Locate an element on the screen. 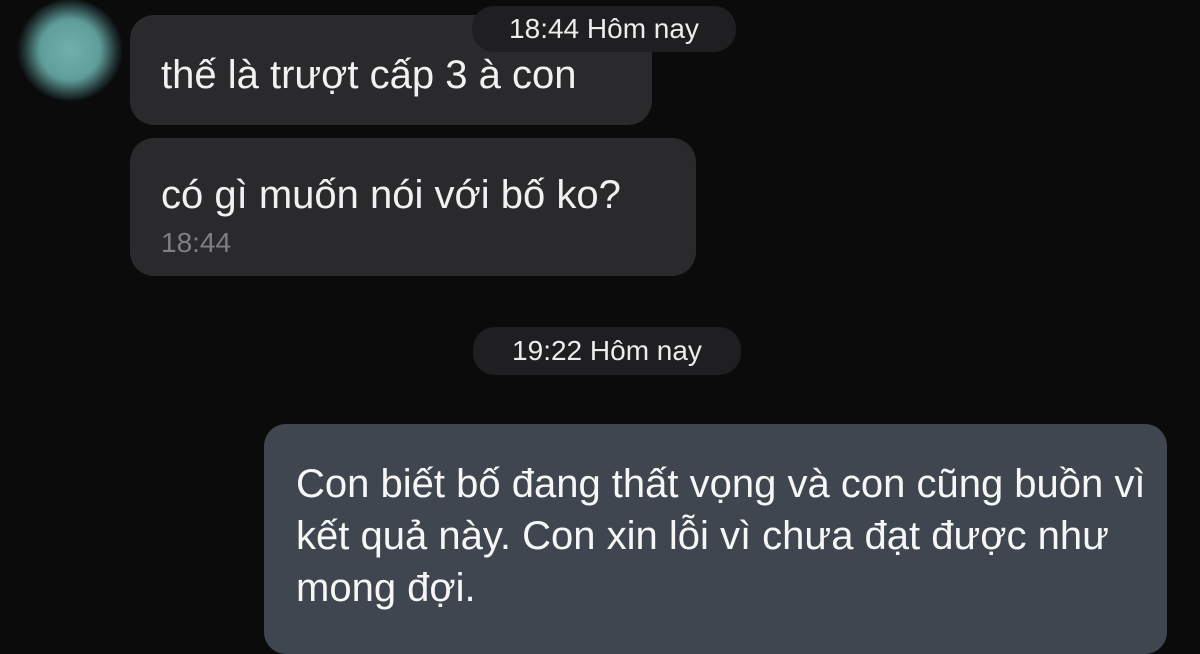 Image resolution: width=1200 pixels, height=654 pixels. contact-avatar is located at coordinates (70, 50).